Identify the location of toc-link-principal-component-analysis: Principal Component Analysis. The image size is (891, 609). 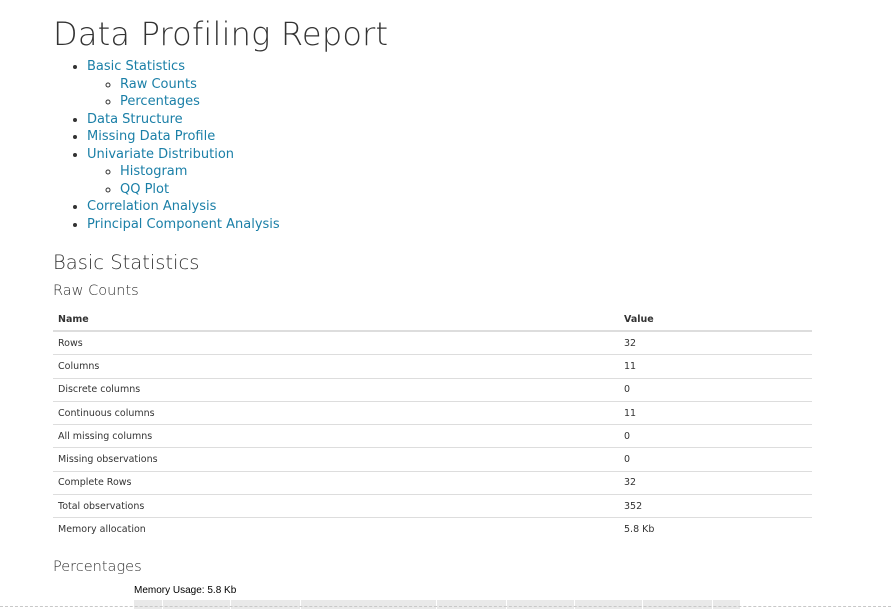
(183, 224).